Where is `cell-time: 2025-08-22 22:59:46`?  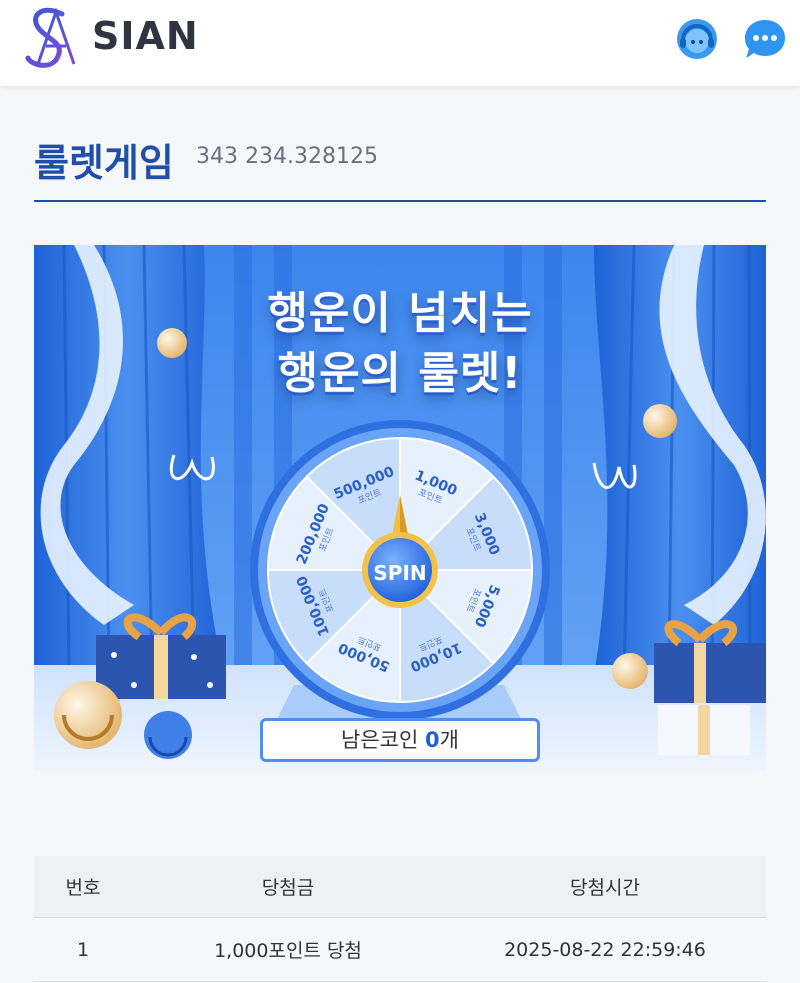 cell-time: 2025-08-22 22:59:46 is located at coordinates (605, 949).